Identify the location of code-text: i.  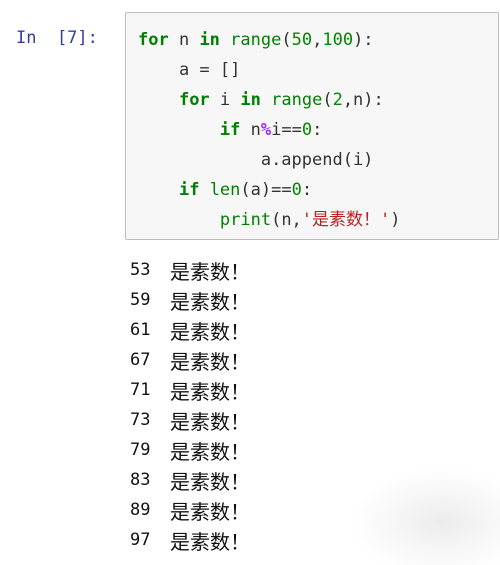
(225, 100).